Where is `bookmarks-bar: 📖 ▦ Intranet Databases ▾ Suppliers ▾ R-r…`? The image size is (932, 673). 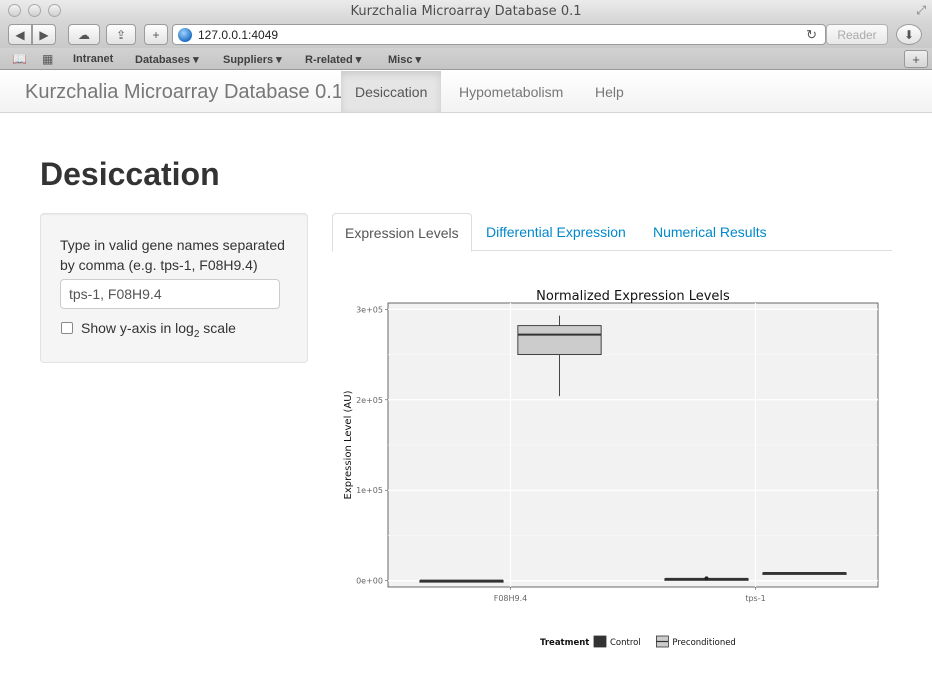 bookmarks-bar: 📖 ▦ Intranet Databases ▾ Suppliers ▾ R-r… is located at coordinates (466, 59).